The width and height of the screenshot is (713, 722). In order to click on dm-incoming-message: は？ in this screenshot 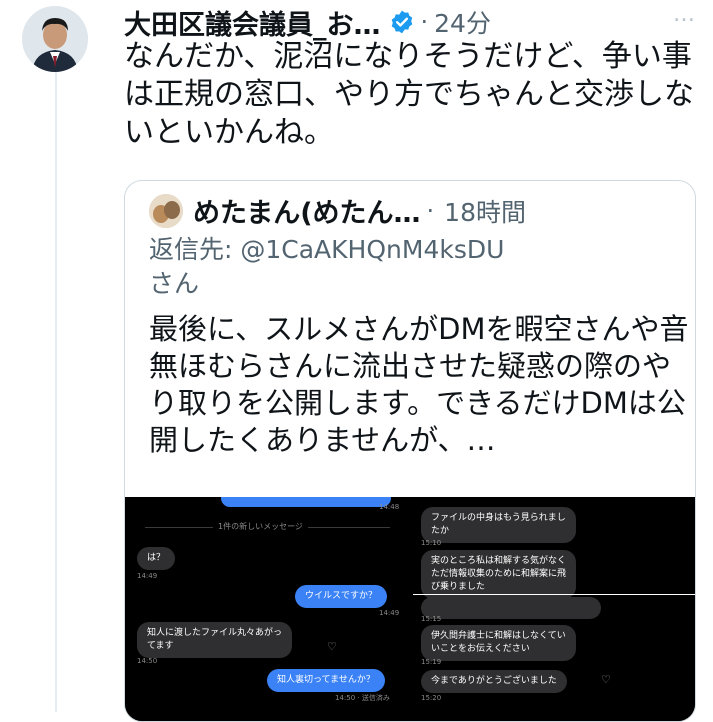, I will do `click(156, 558)`.